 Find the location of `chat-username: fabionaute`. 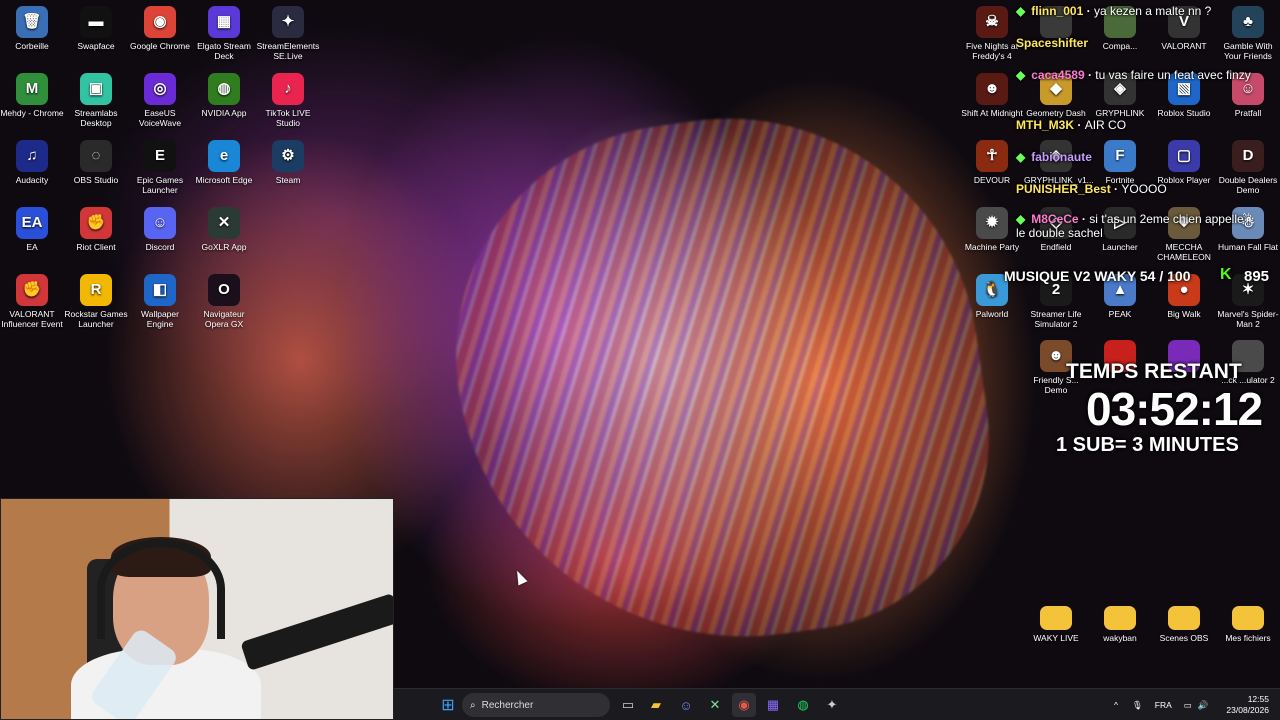

chat-username: fabionaute is located at coordinates (1061, 157).